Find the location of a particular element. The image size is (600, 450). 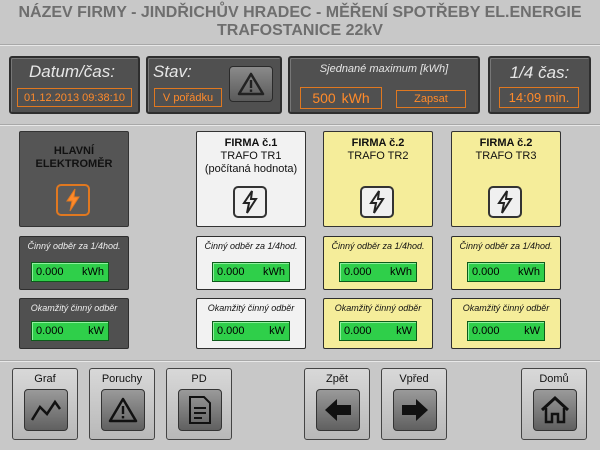

datetime-panel: Datum/čas: 01.12.2013 09:38:10 is located at coordinates (74, 85).